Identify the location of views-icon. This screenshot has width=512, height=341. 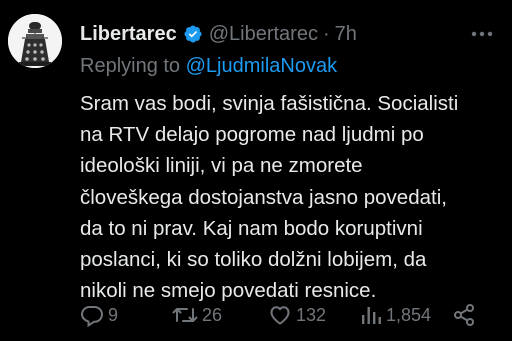
(371, 315).